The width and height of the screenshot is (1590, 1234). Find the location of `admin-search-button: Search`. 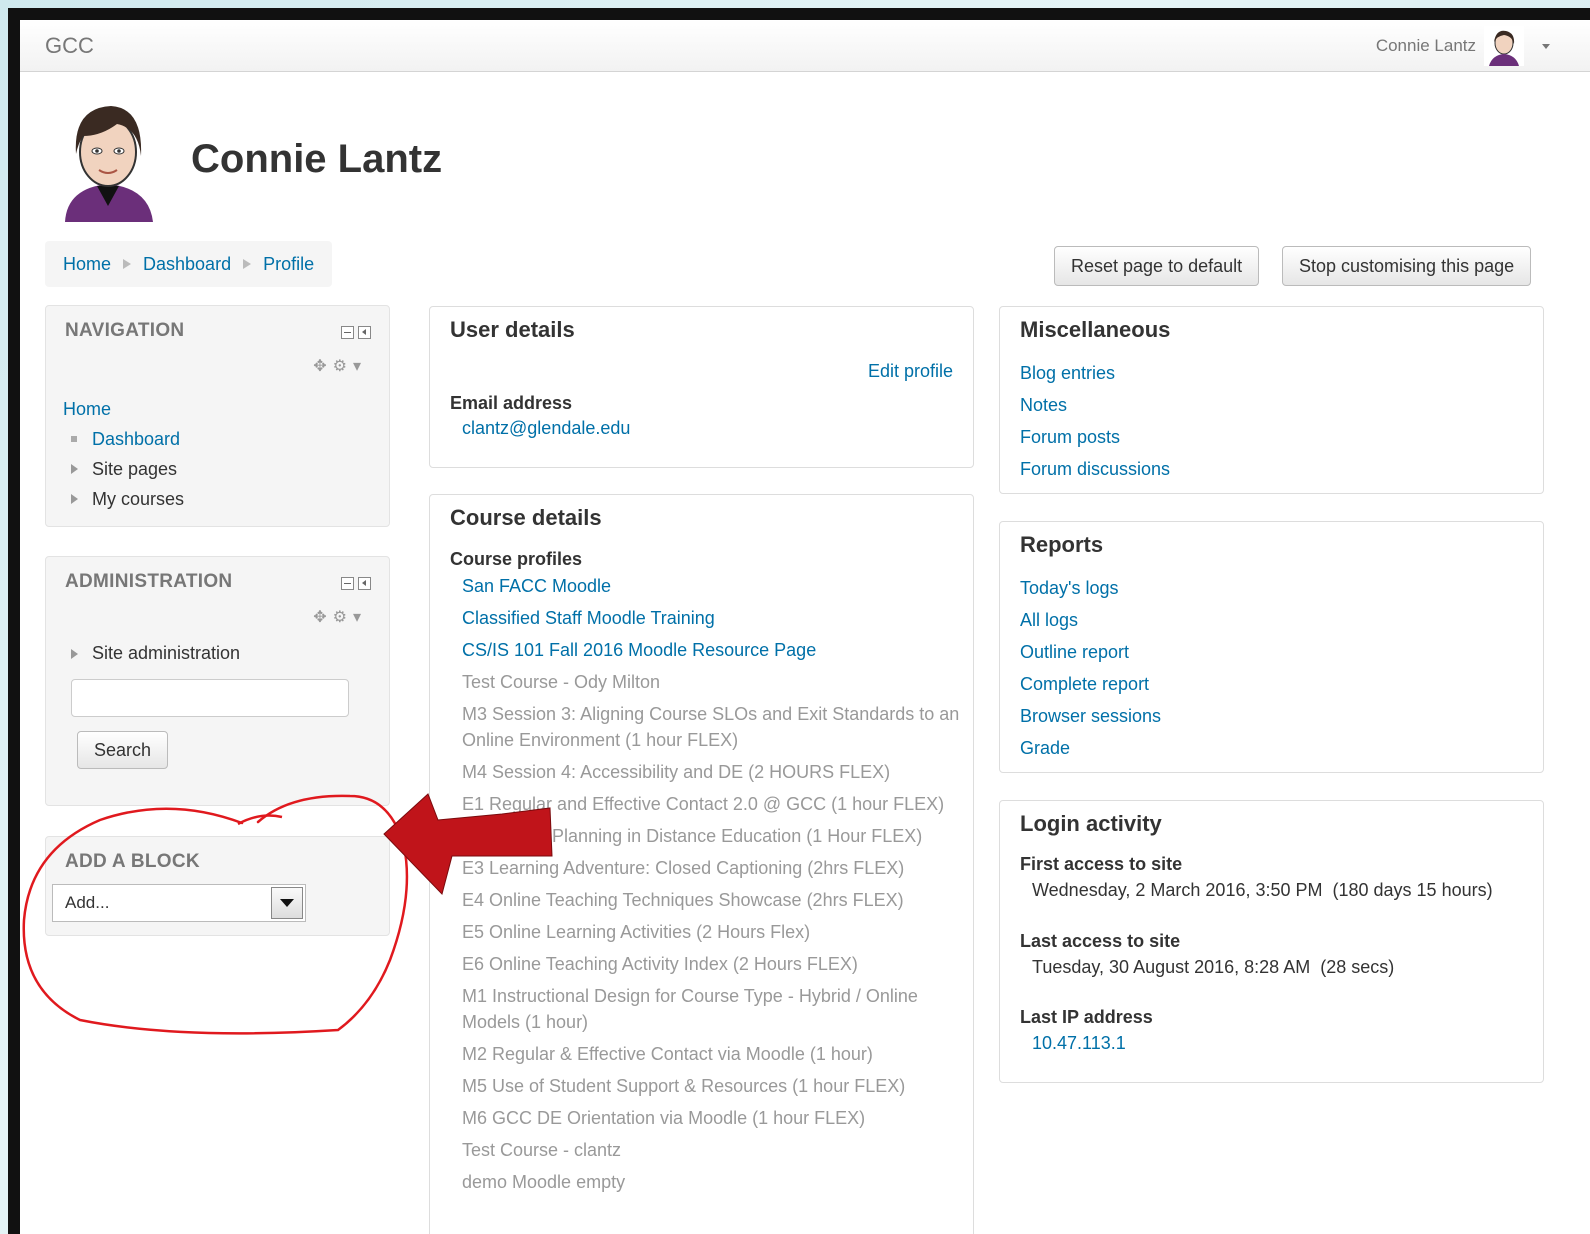

admin-search-button: Search is located at coordinates (123, 750).